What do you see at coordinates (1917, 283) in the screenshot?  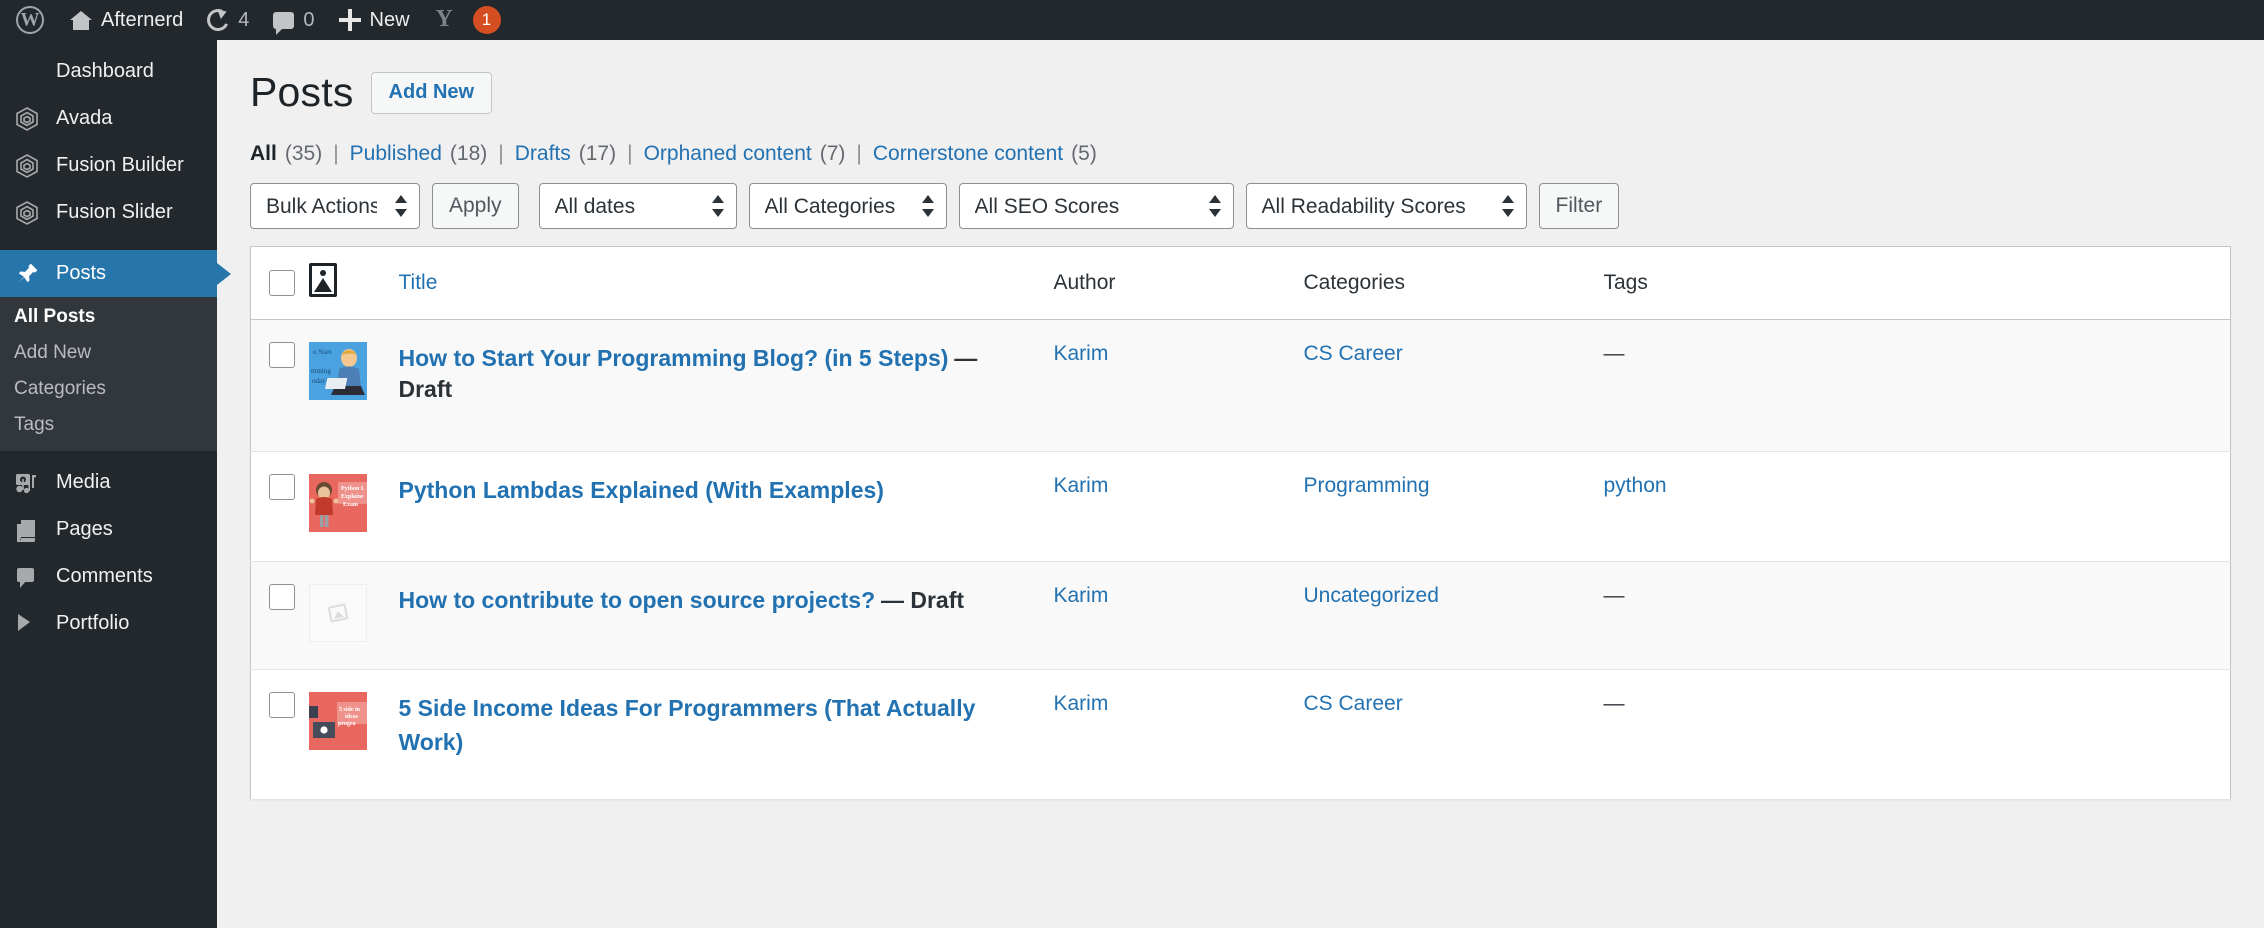 I see `tags-column-header: Tags` at bounding box center [1917, 283].